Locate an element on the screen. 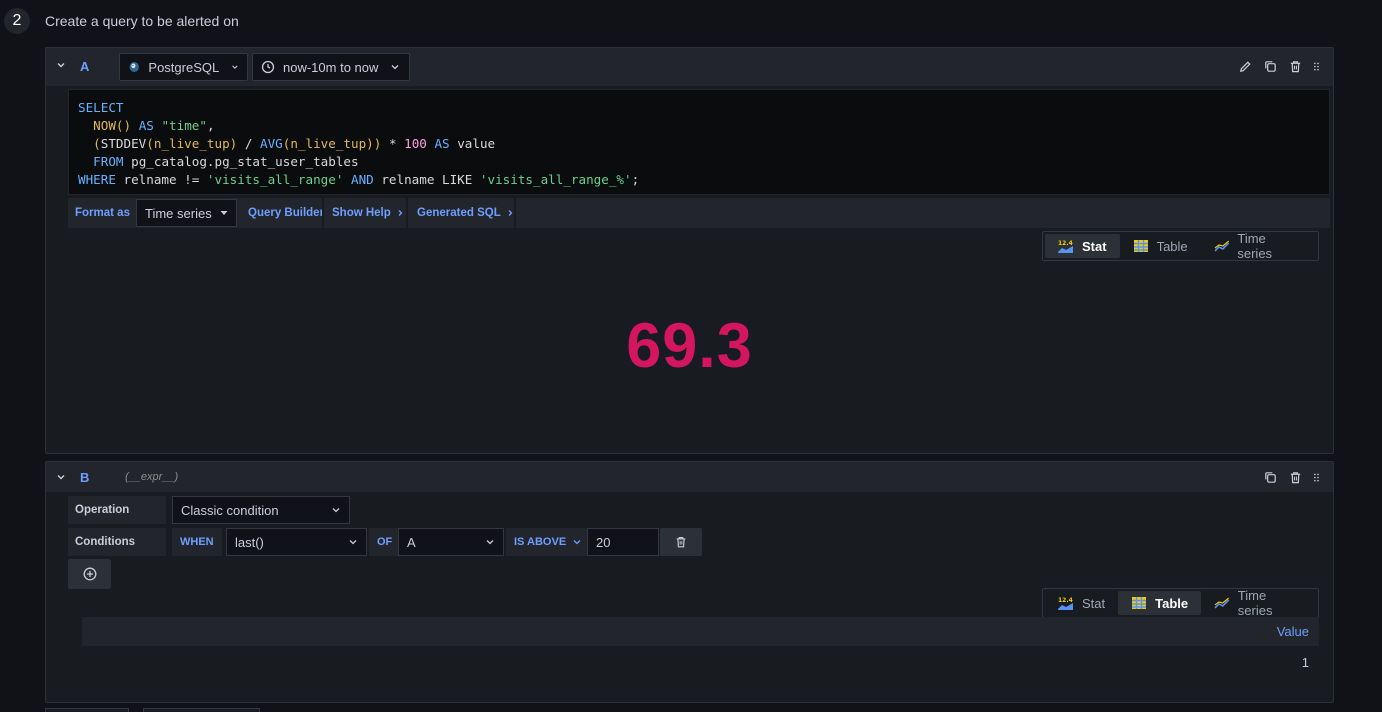 The width and height of the screenshot is (1382, 712). sql-operator: / is located at coordinates (249, 143).